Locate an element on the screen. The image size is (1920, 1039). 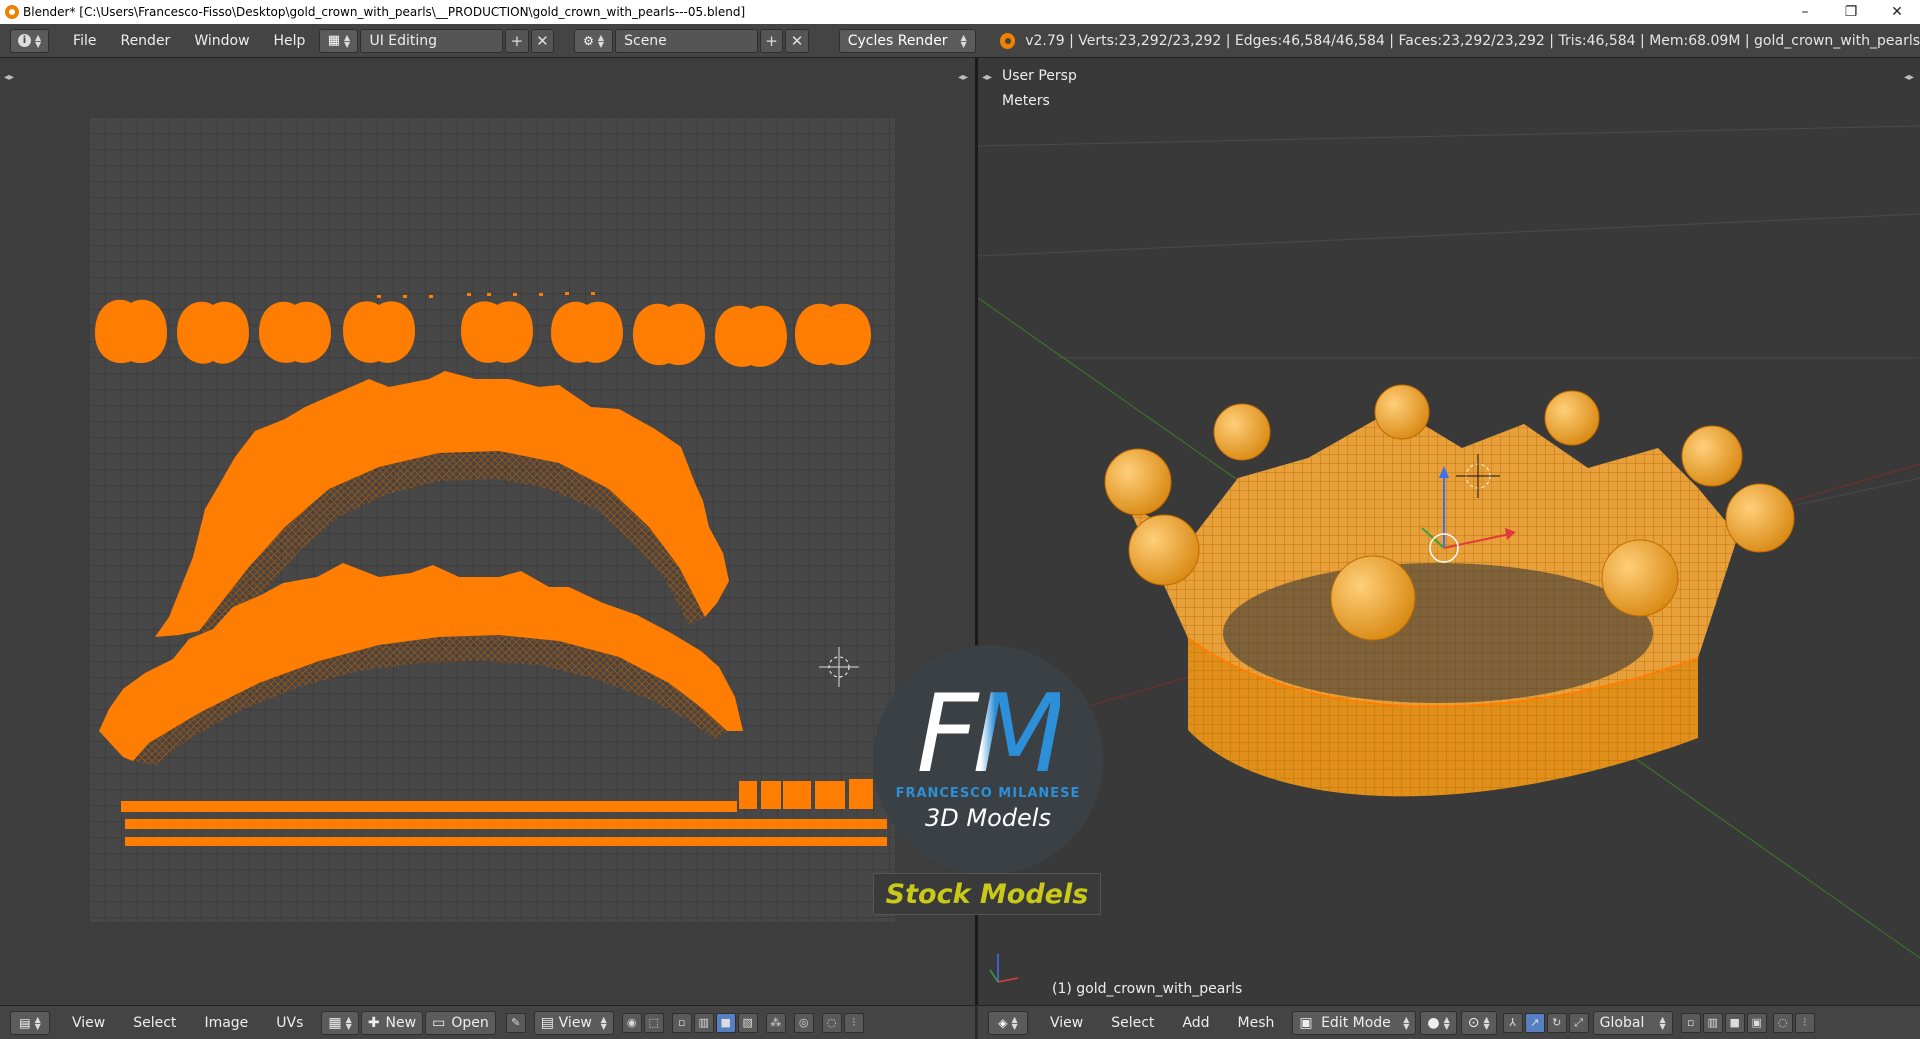
uv-menu-select: Select is located at coordinates (154, 1023).